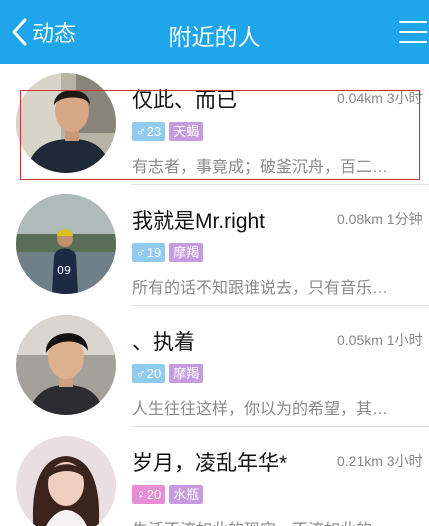 Image resolution: width=429 pixels, height=526 pixels. Describe the element at coordinates (168, 252) in the screenshot. I see `badges: ♂ 19 摩羯` at that location.